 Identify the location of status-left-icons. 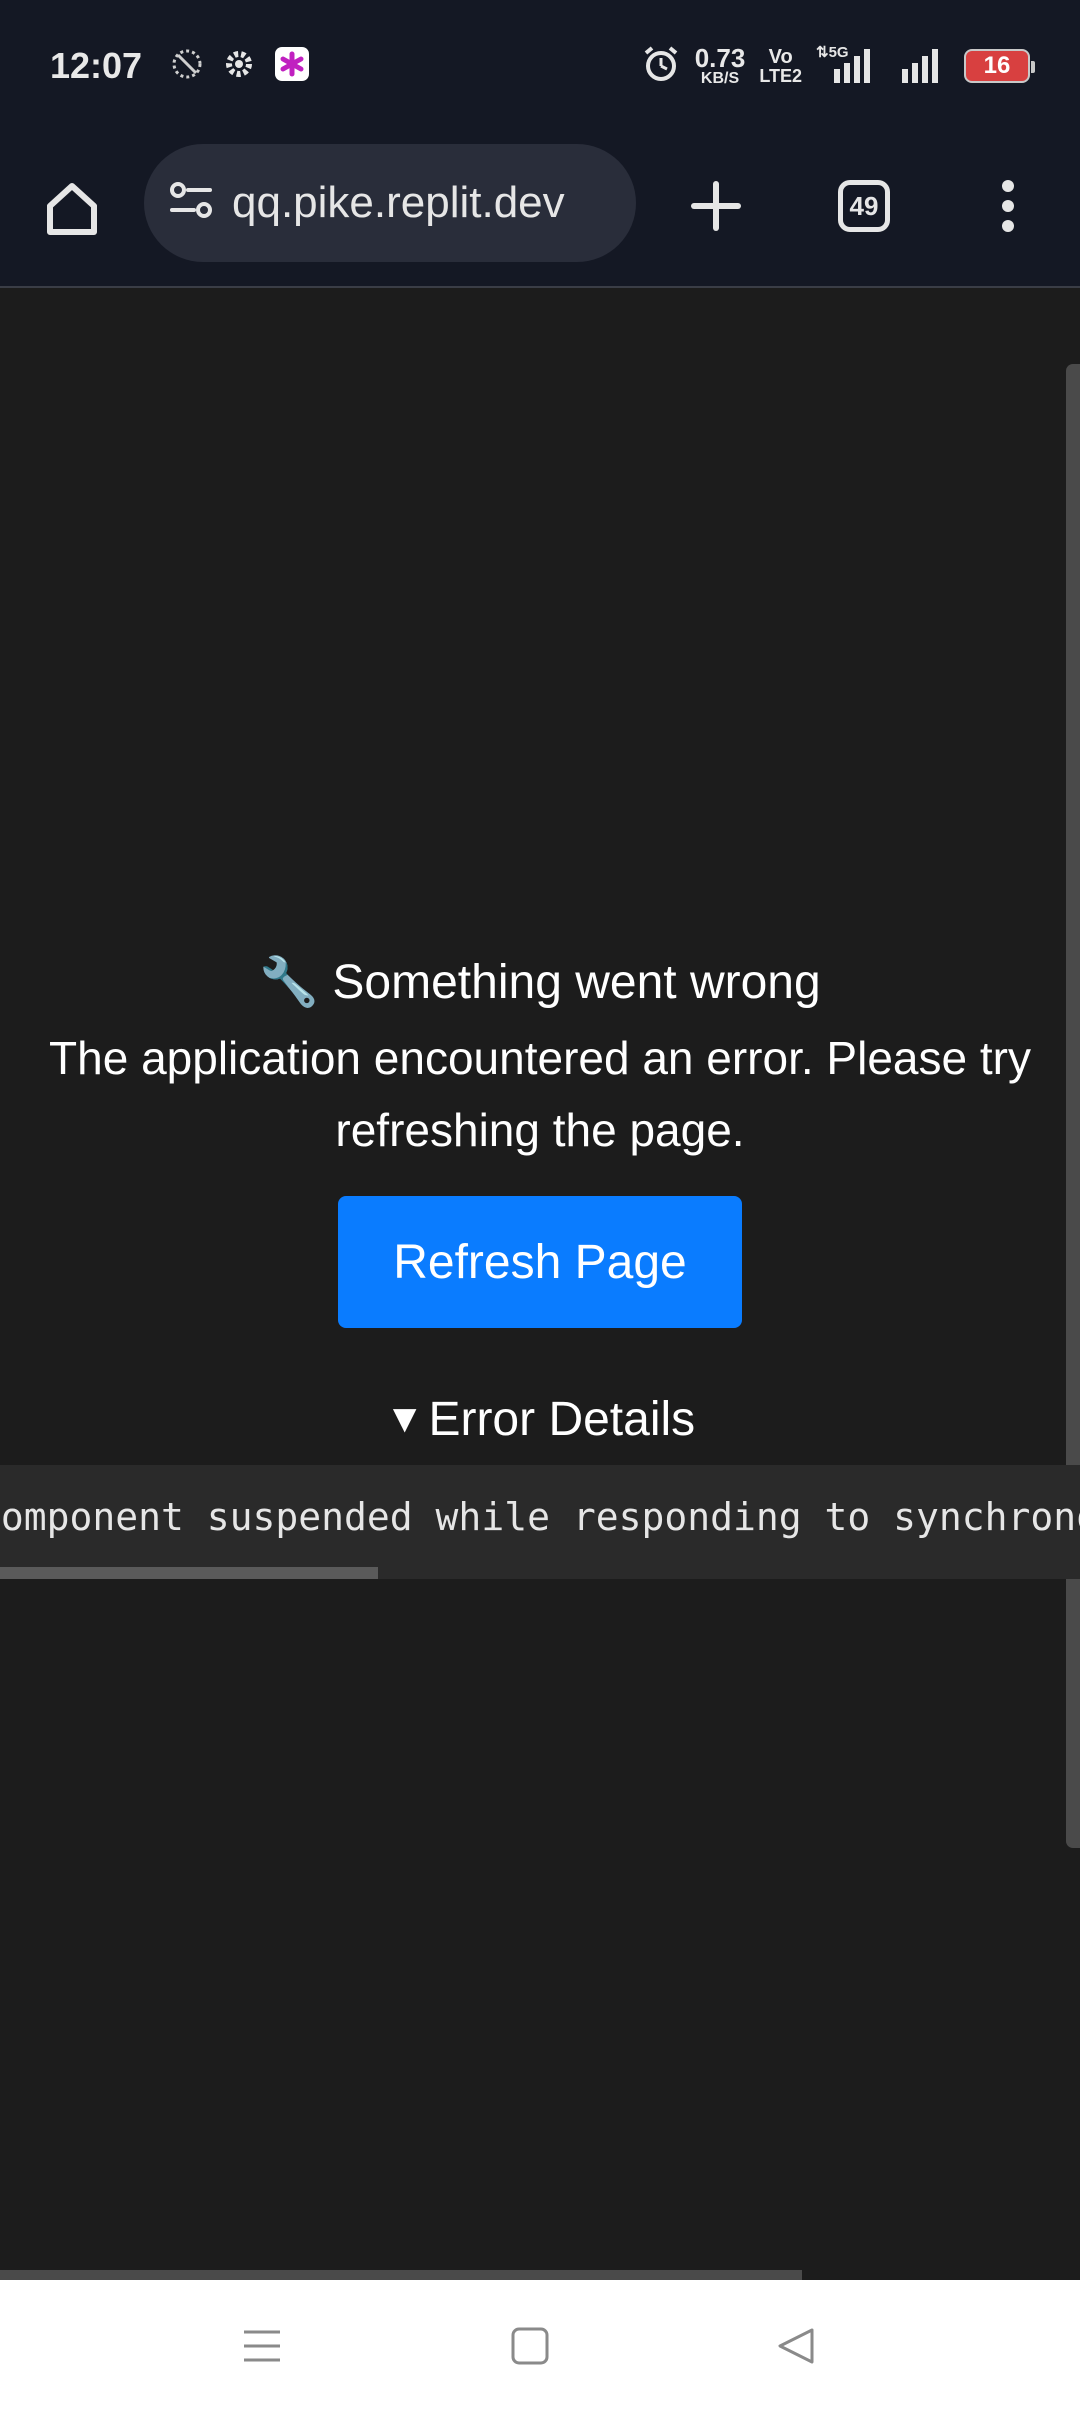
(240, 66).